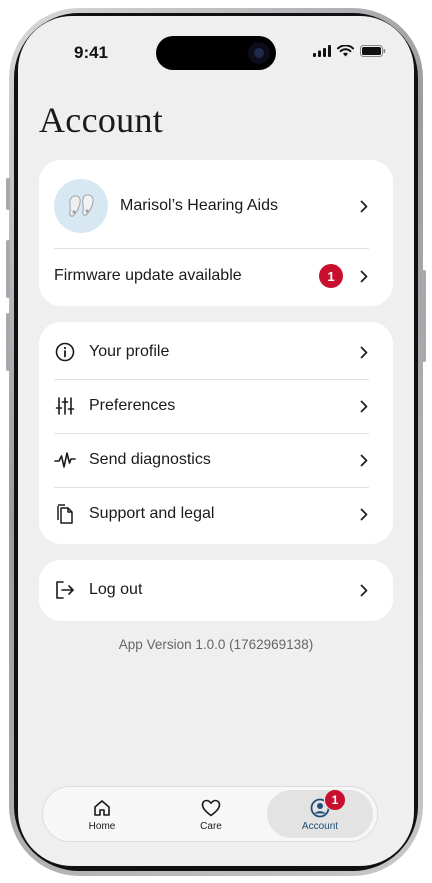 The image size is (432, 883). What do you see at coordinates (211, 826) in the screenshot?
I see `tab-label: Care` at bounding box center [211, 826].